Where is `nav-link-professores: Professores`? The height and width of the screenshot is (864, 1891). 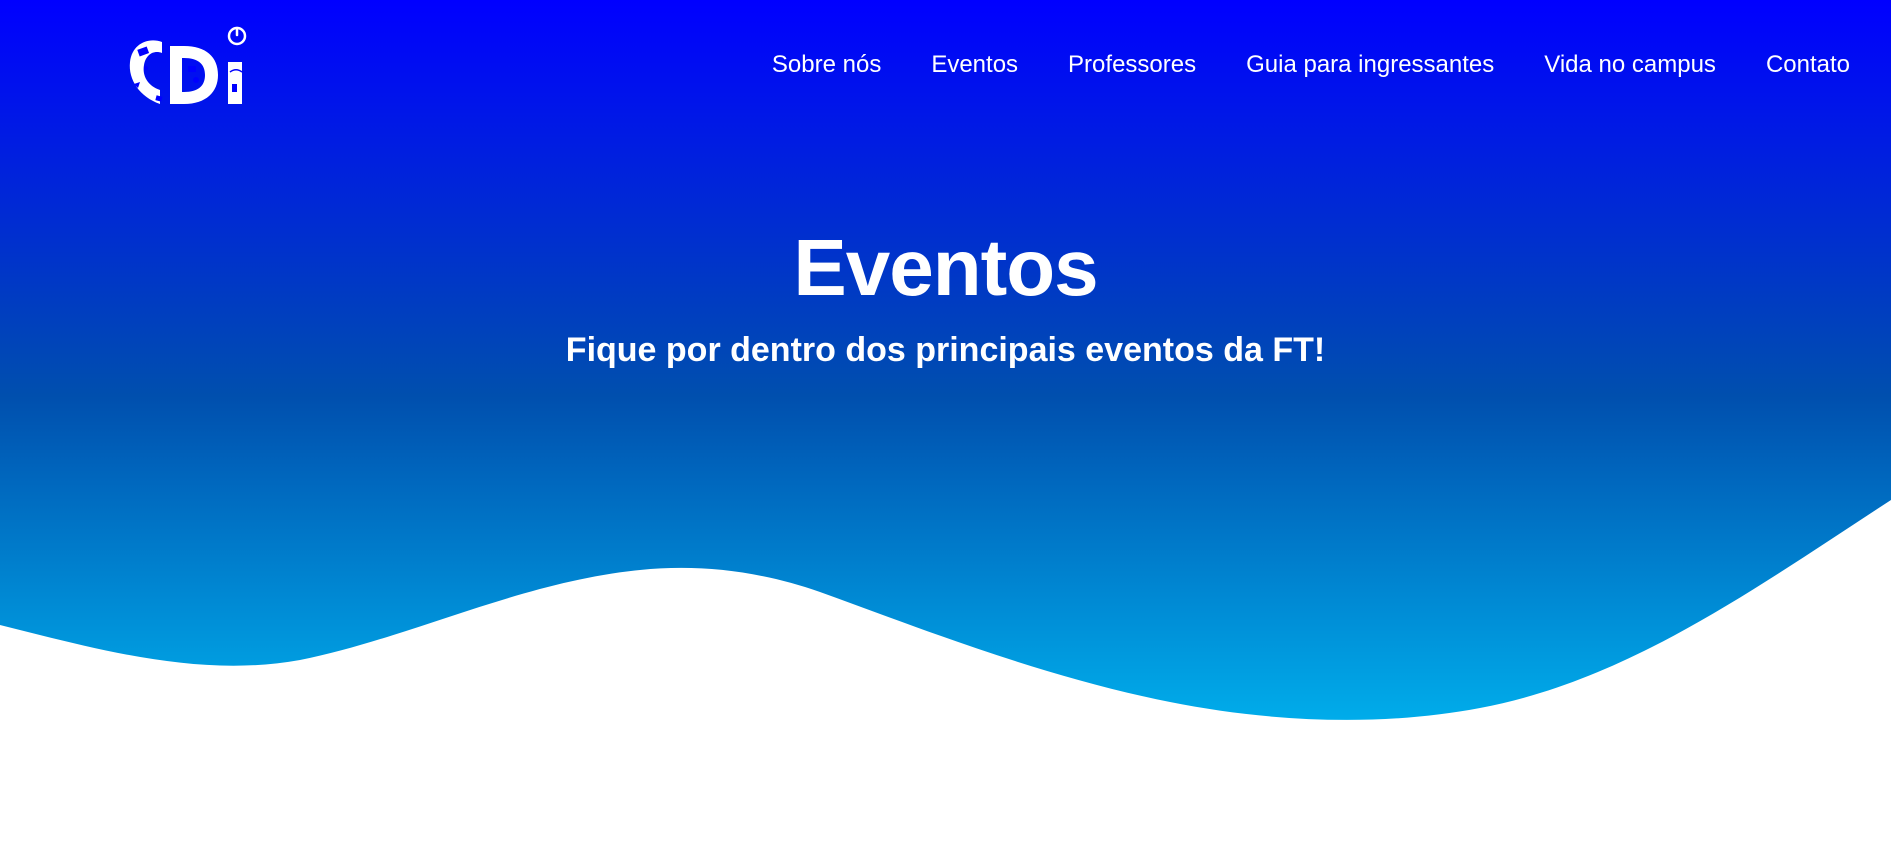 nav-link-professores: Professores is located at coordinates (1132, 64).